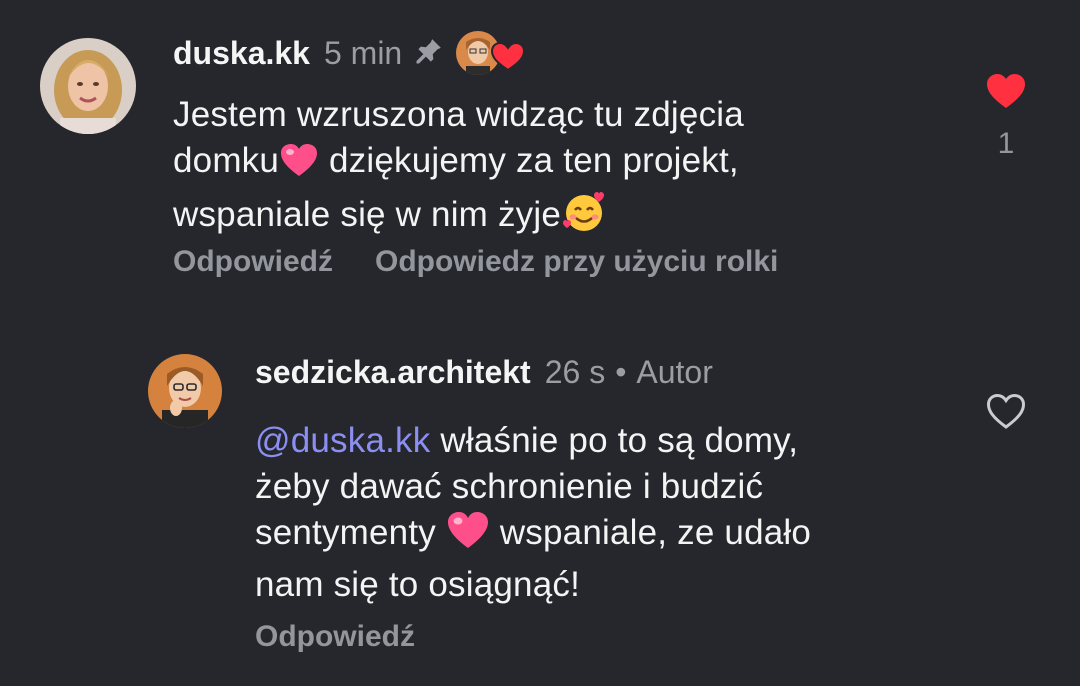 The height and width of the screenshot is (686, 1080). What do you see at coordinates (241, 53) in the screenshot?
I see `username: duska.kk` at bounding box center [241, 53].